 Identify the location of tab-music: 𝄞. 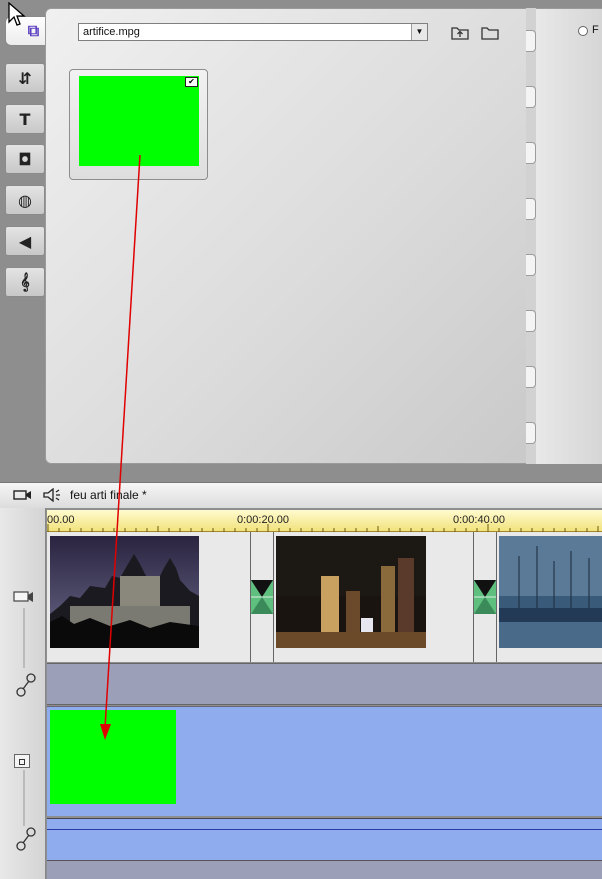
(25, 282).